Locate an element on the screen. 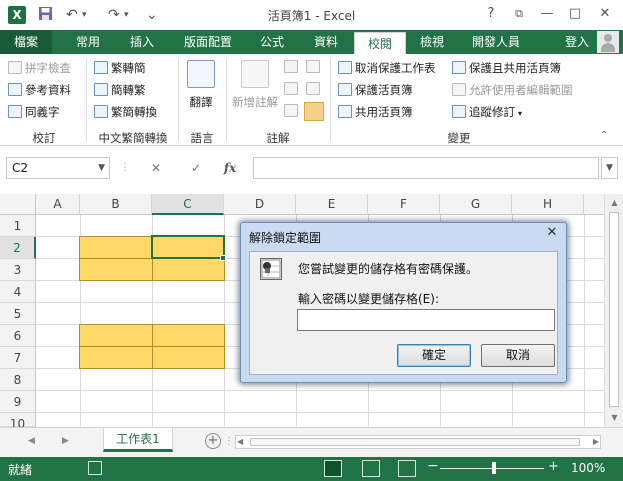 The width and height of the screenshot is (623, 481). active-cell-c2 is located at coordinates (188, 247).